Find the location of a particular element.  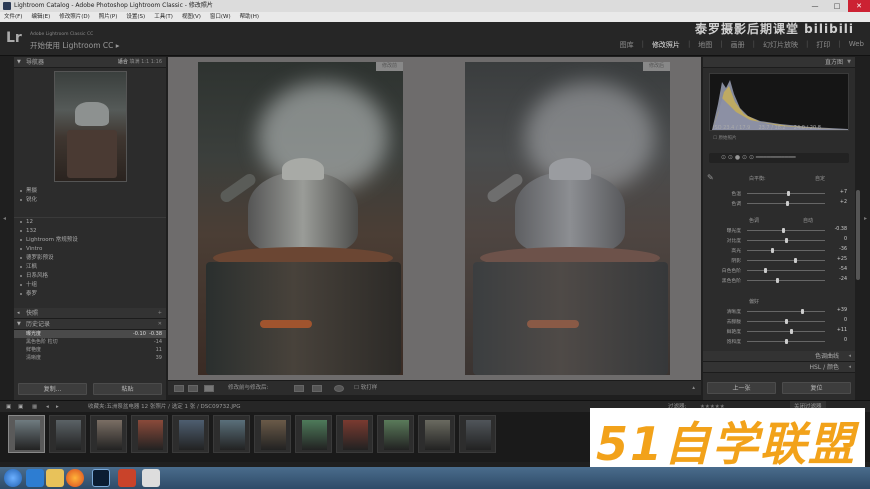

powerpoint-icon is located at coordinates (127, 478).